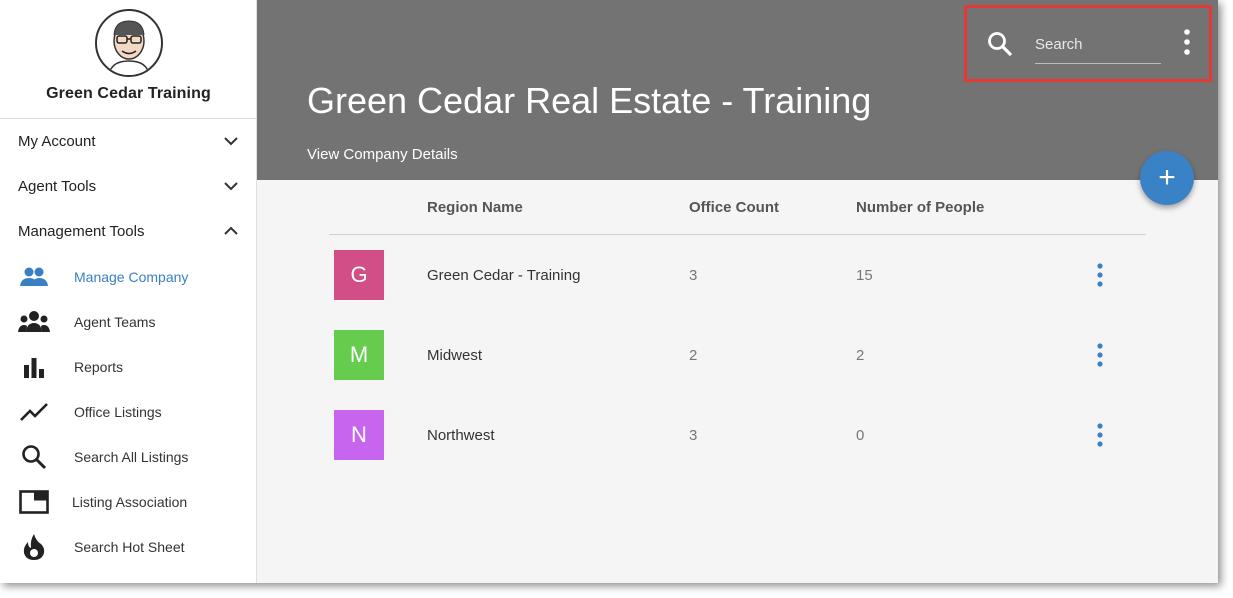 The width and height of the screenshot is (1233, 598). Describe the element at coordinates (1098, 45) in the screenshot. I see `search-input` at that location.